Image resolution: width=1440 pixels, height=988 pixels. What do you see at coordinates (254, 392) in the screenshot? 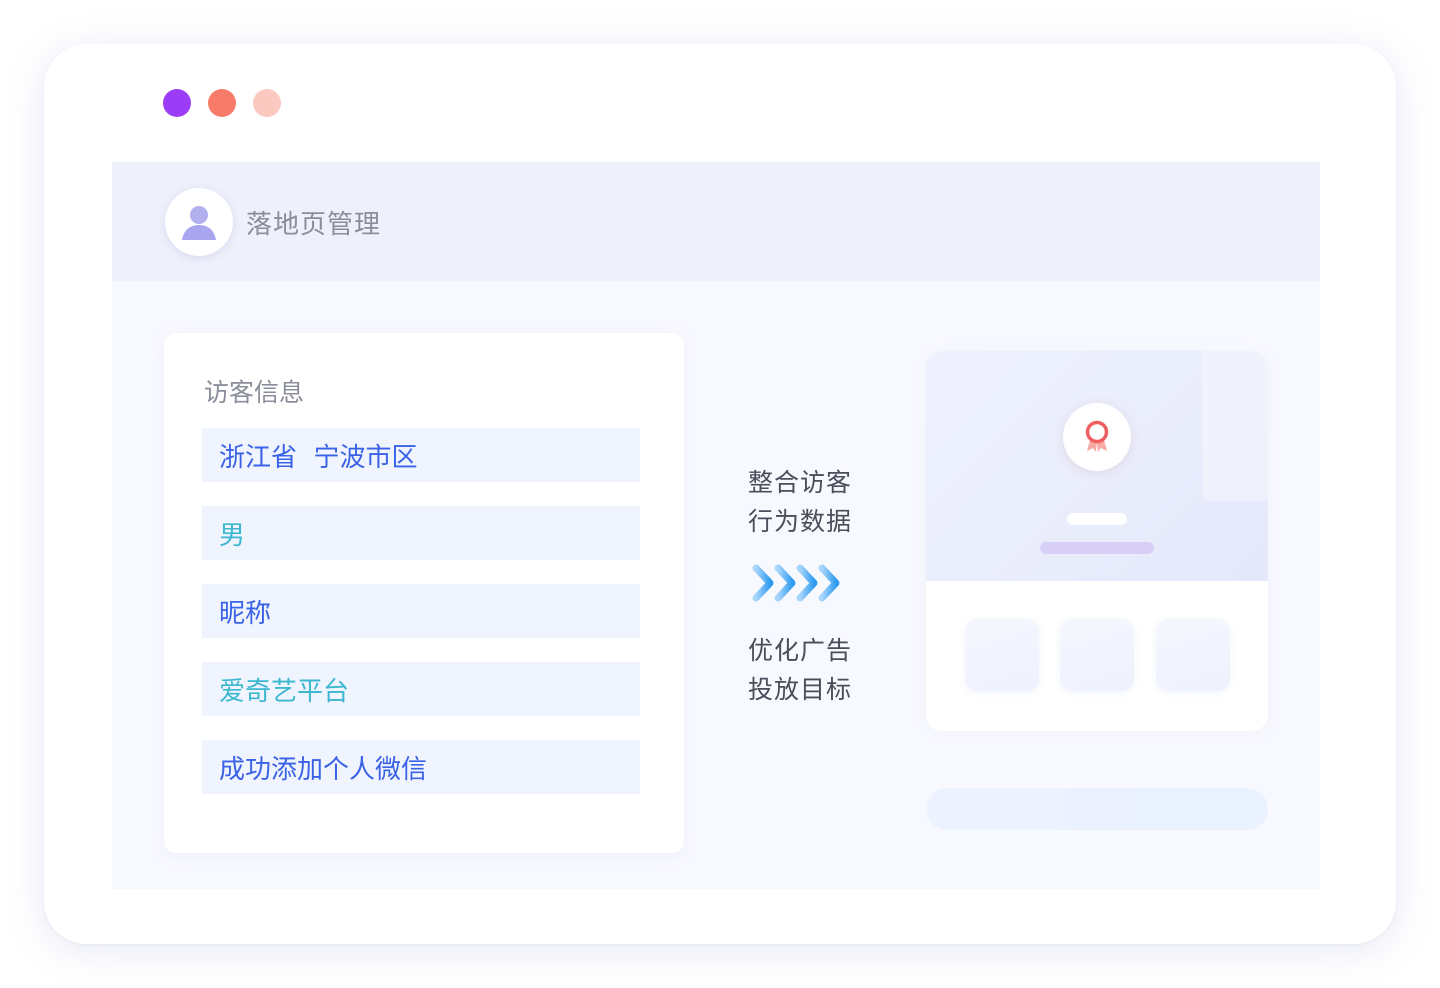
I see `visitor-info-title: 访客信息` at bounding box center [254, 392].